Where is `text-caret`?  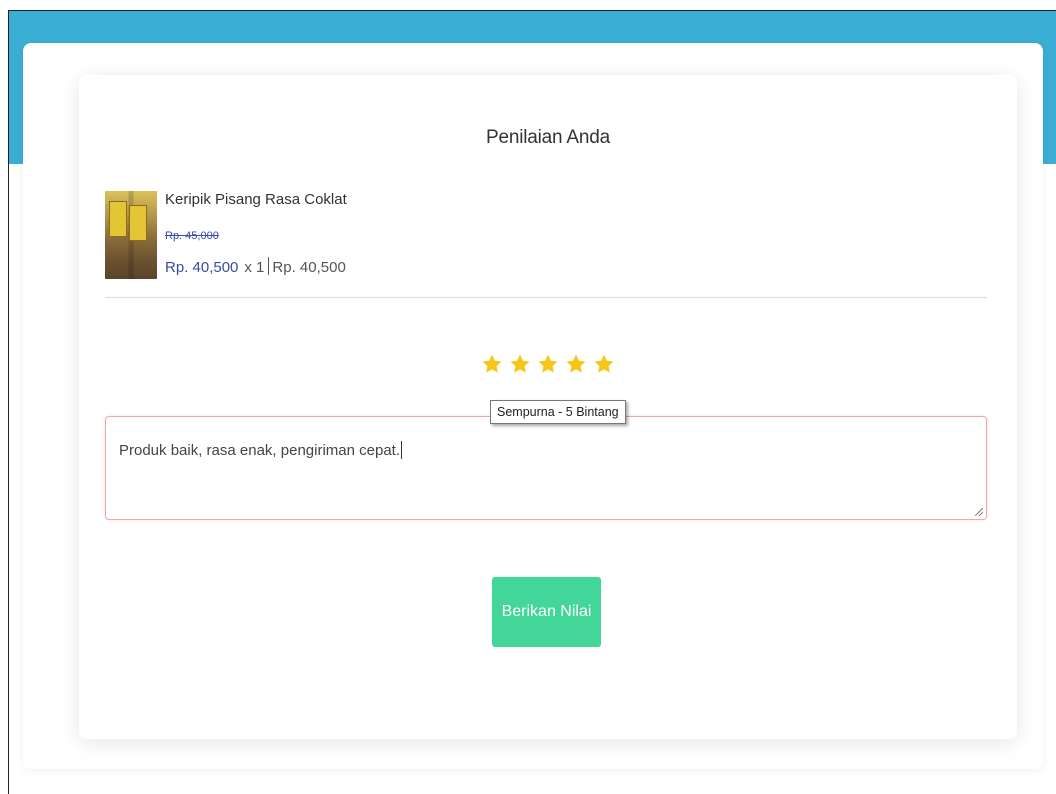
text-caret is located at coordinates (401, 450).